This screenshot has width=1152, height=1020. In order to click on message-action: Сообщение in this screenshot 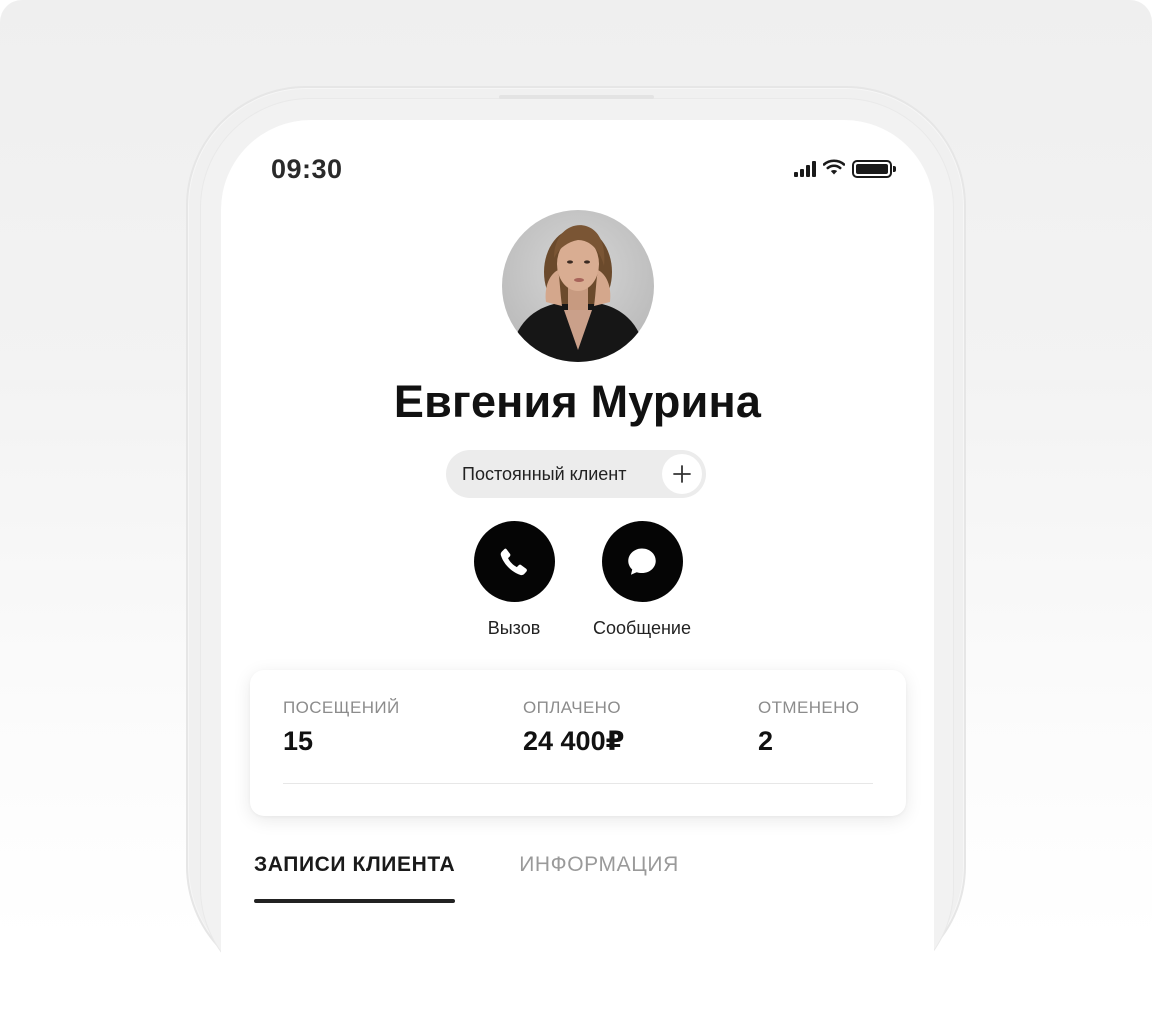, I will do `click(642, 580)`.